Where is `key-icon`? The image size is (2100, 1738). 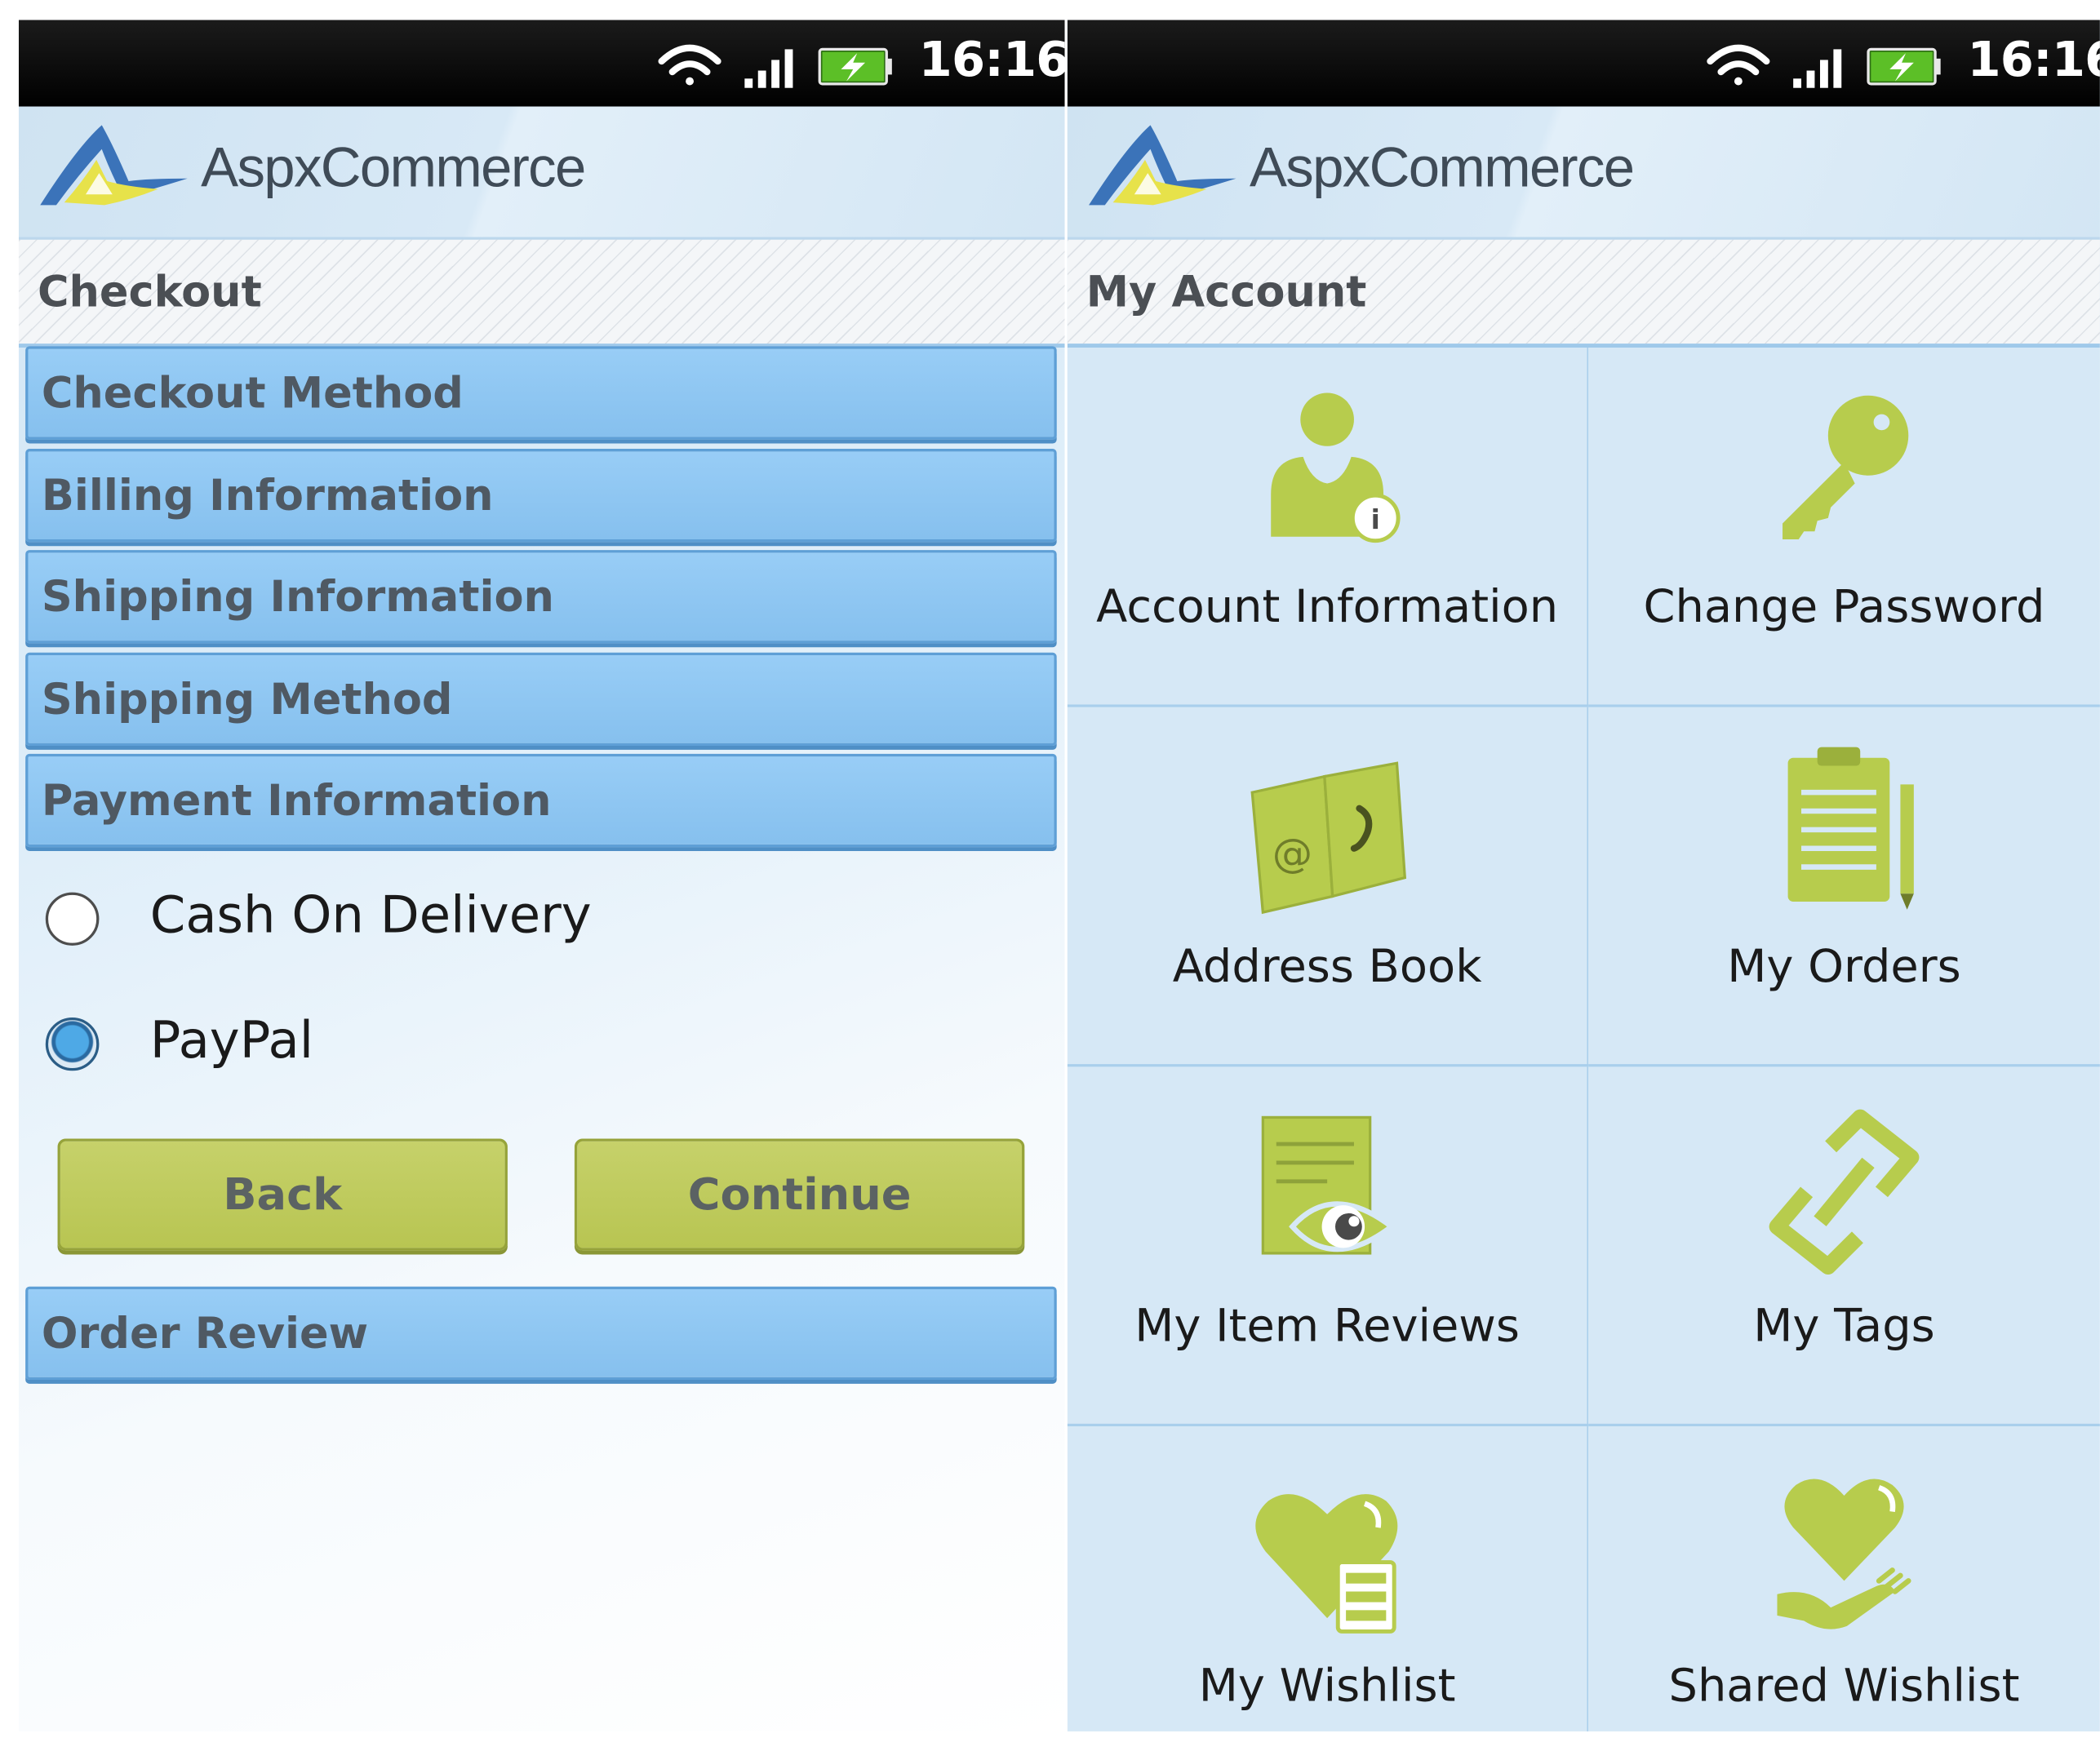
key-icon is located at coordinates (1846, 467).